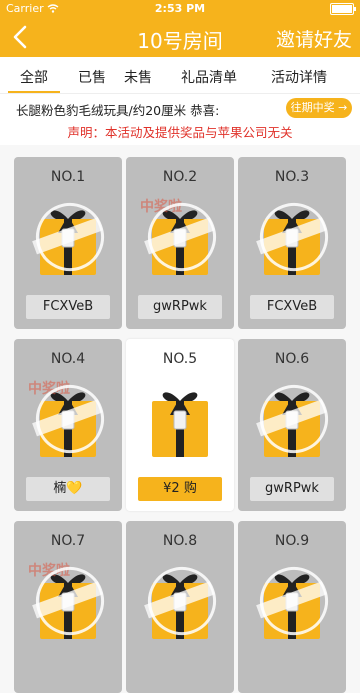 The height and width of the screenshot is (693, 360). I want to click on prize-card: NO.1 FCXVeB, so click(68, 243).